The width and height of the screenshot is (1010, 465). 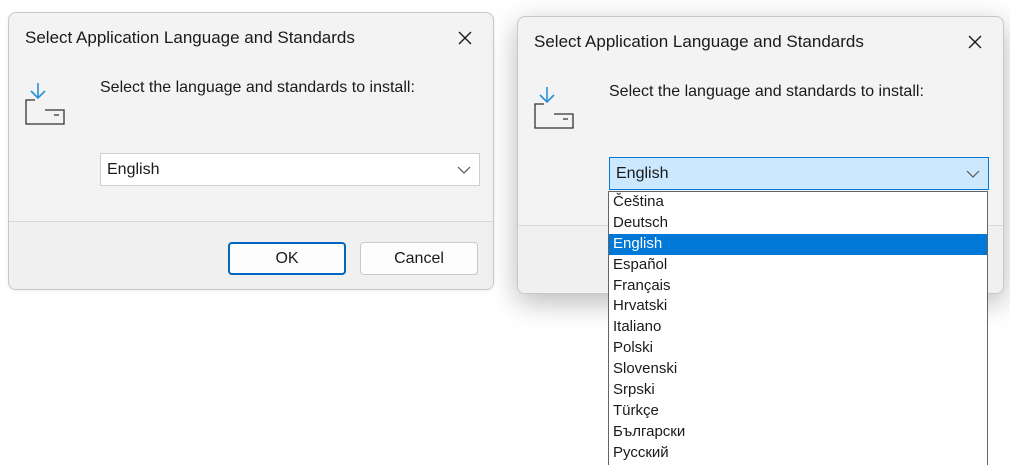 I want to click on dropdown-option: Hrvatski, so click(x=798, y=306).